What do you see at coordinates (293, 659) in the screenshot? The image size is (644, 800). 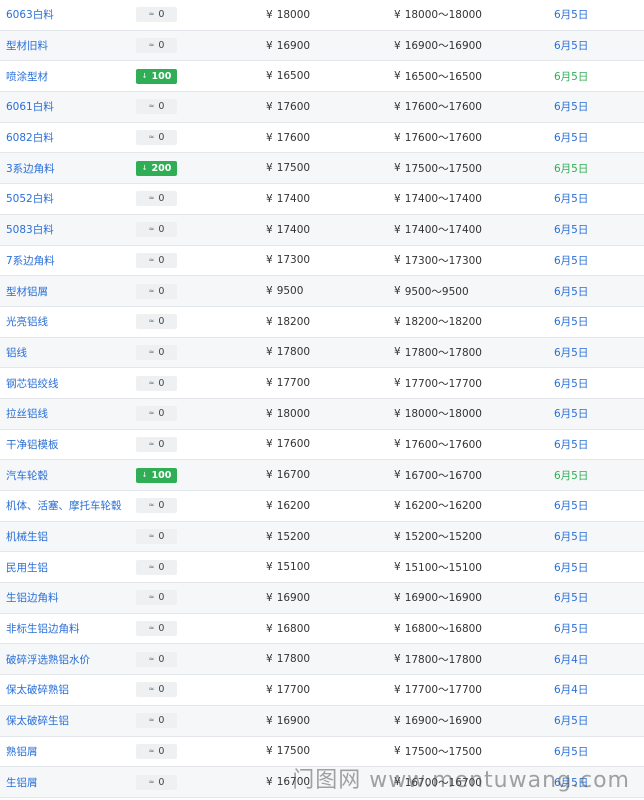 I see `price-value: 17800` at bounding box center [293, 659].